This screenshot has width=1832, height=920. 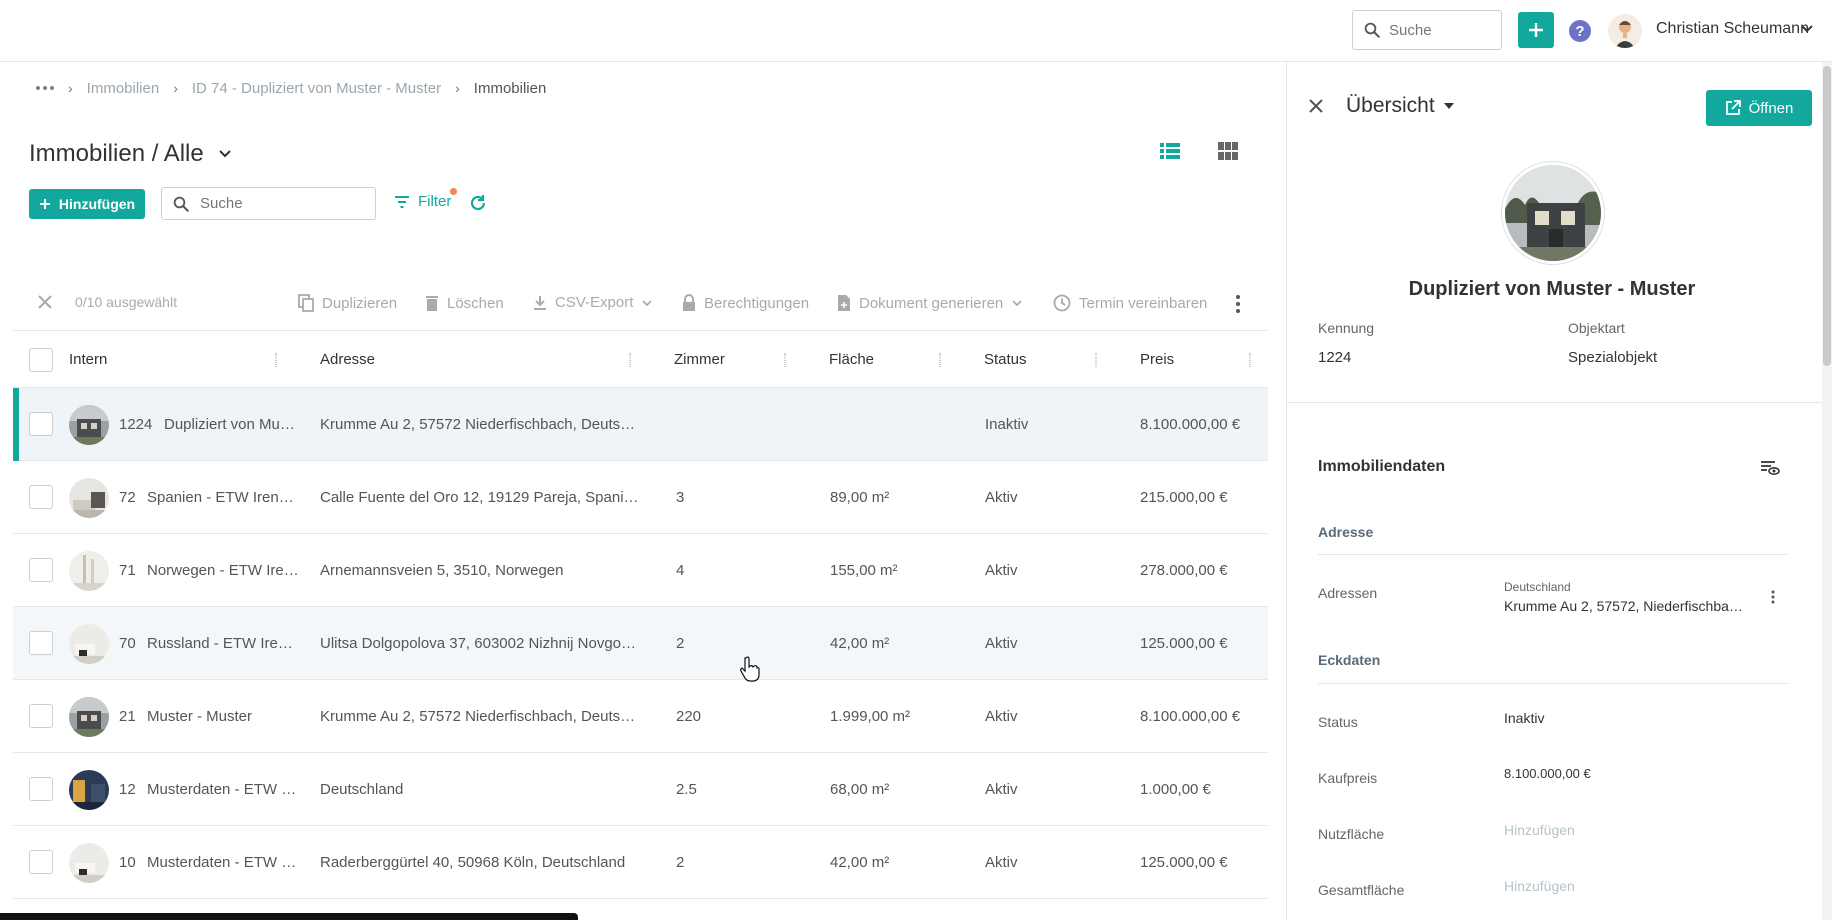 I want to click on search-icon, so click(x=181, y=204).